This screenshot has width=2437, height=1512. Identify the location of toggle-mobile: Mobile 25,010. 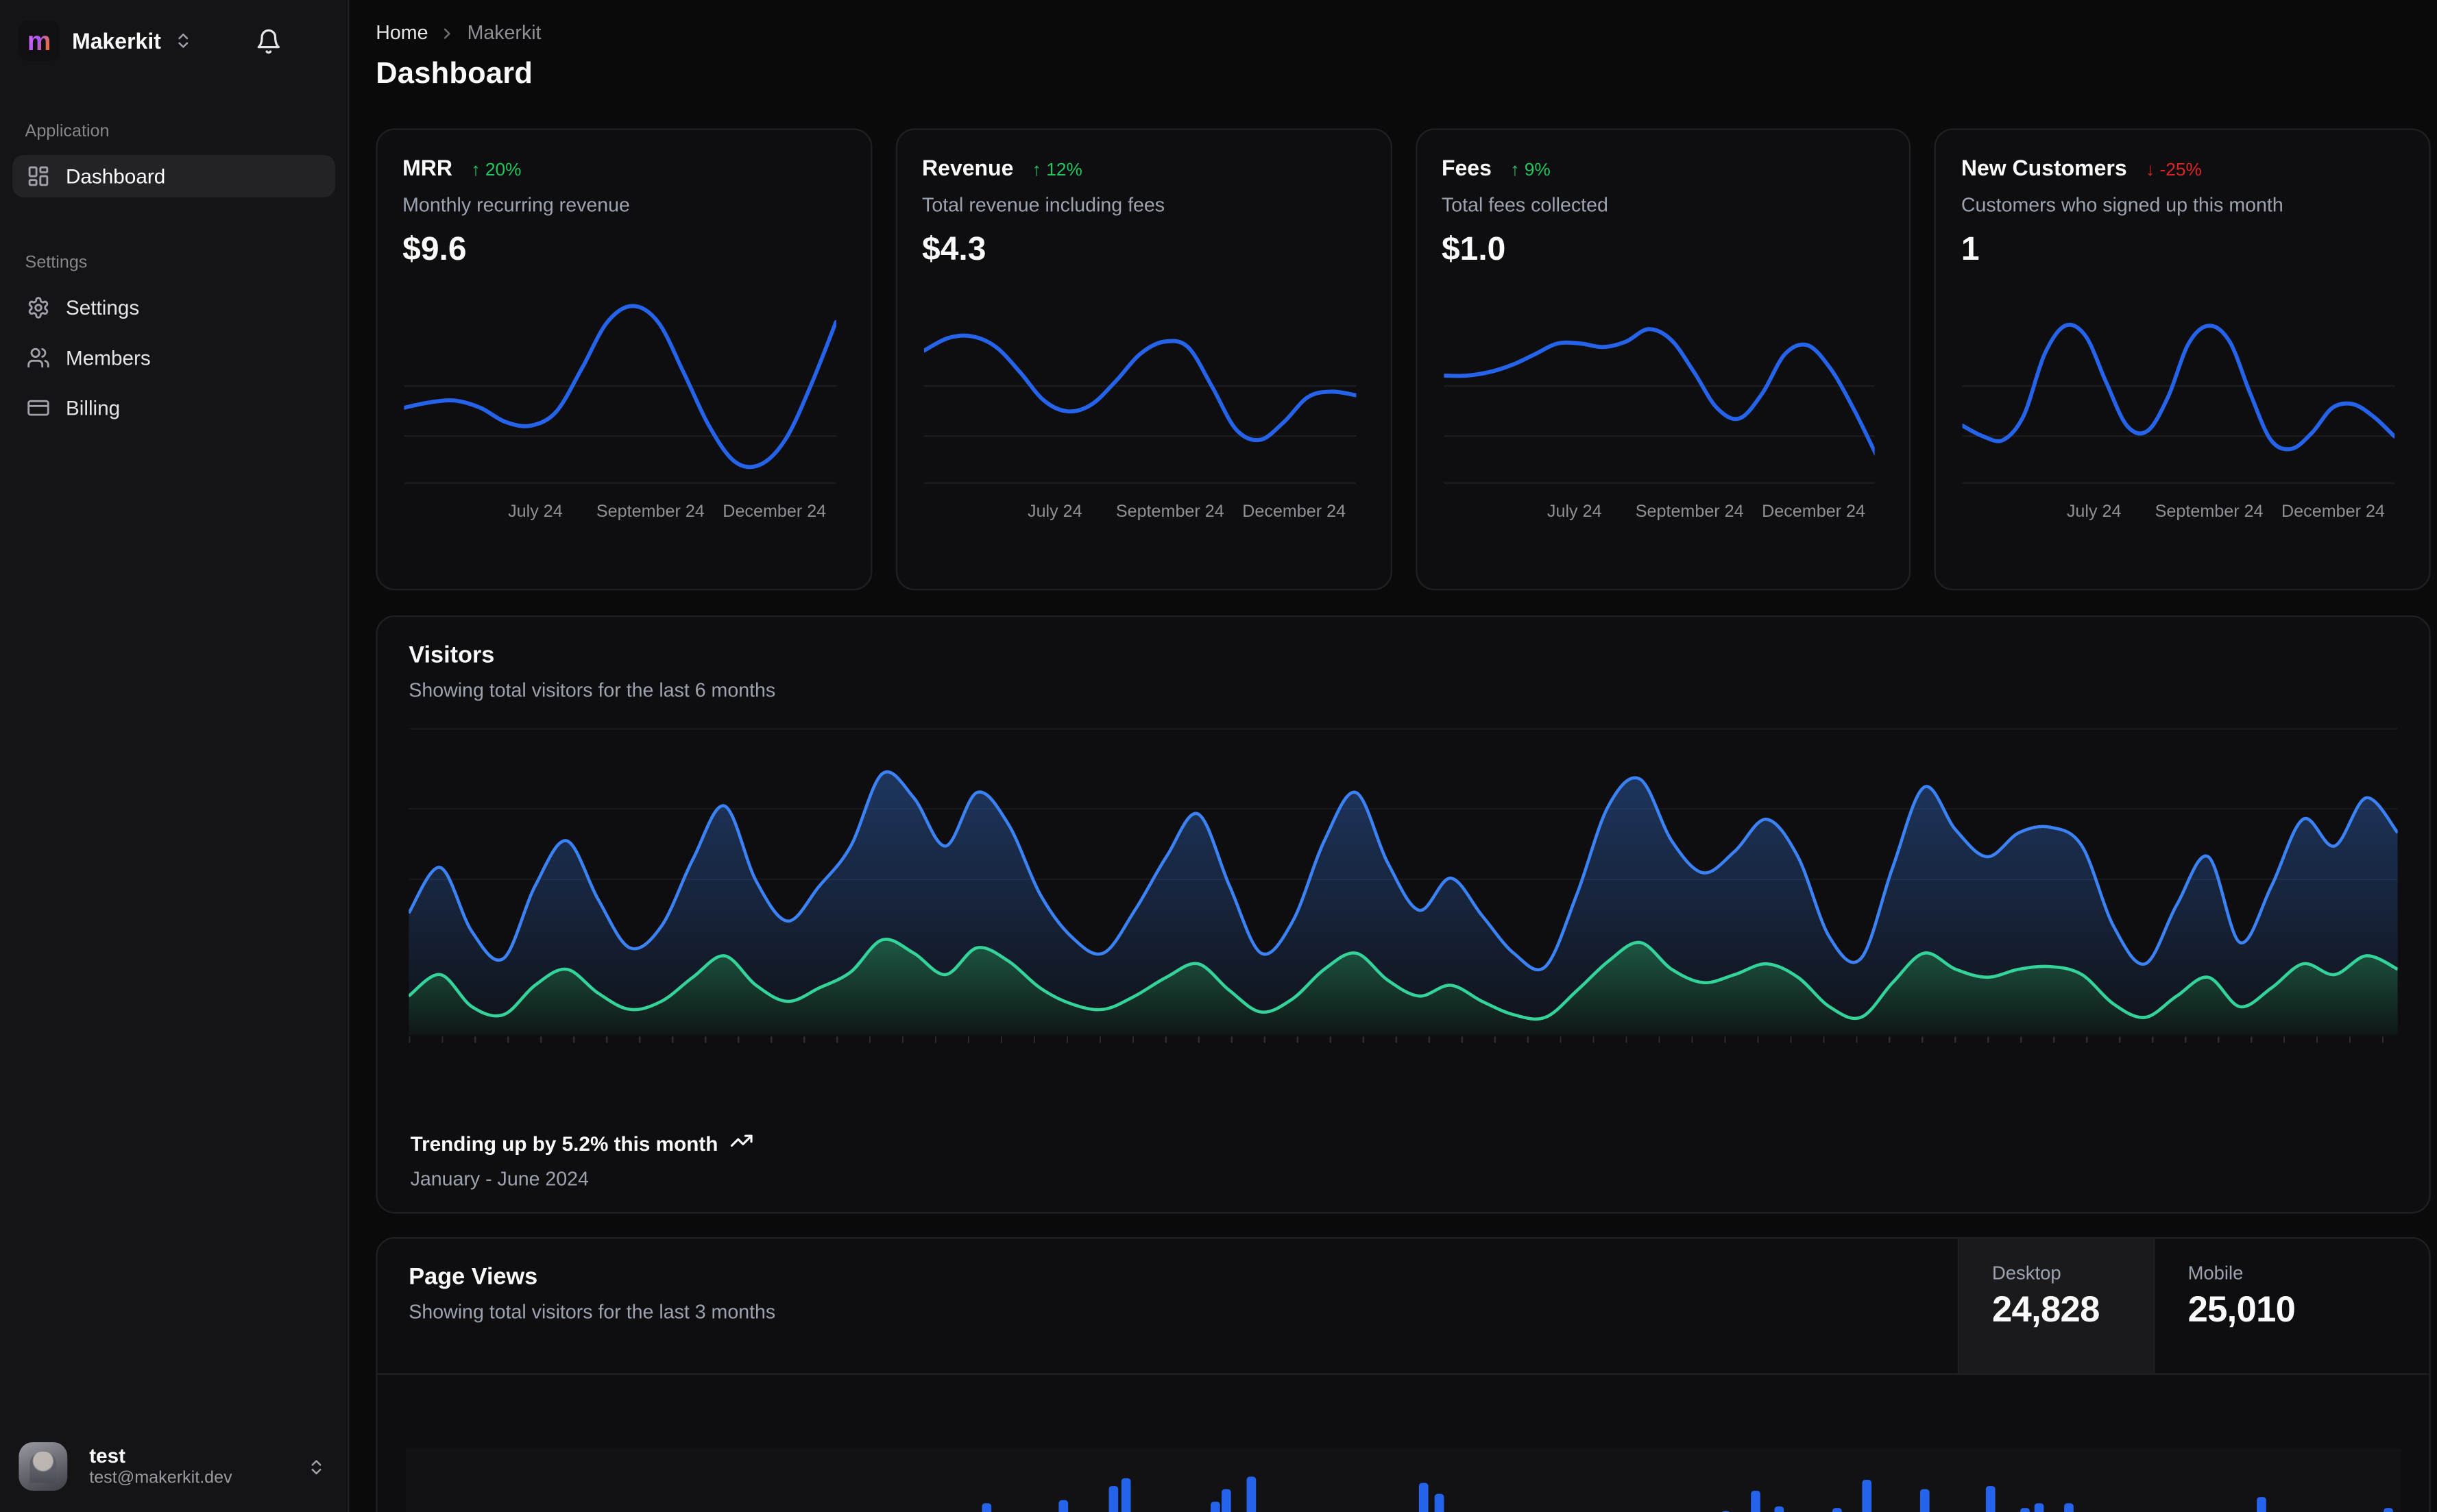
(2291, 1307).